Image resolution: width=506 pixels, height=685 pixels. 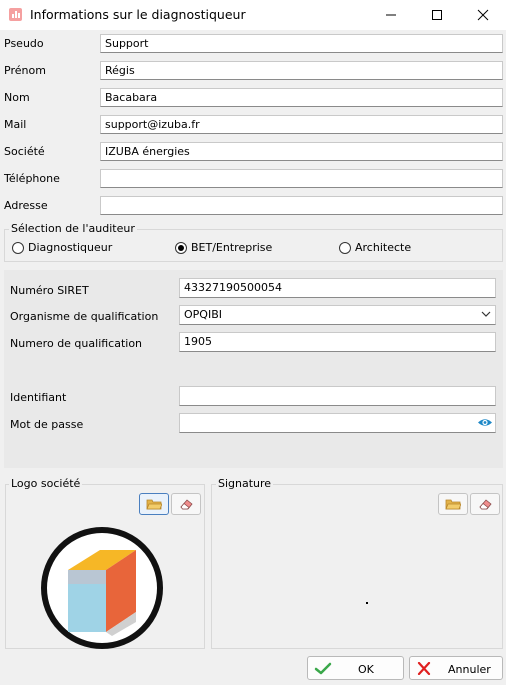 I want to click on close-icon, so click(x=483, y=15).